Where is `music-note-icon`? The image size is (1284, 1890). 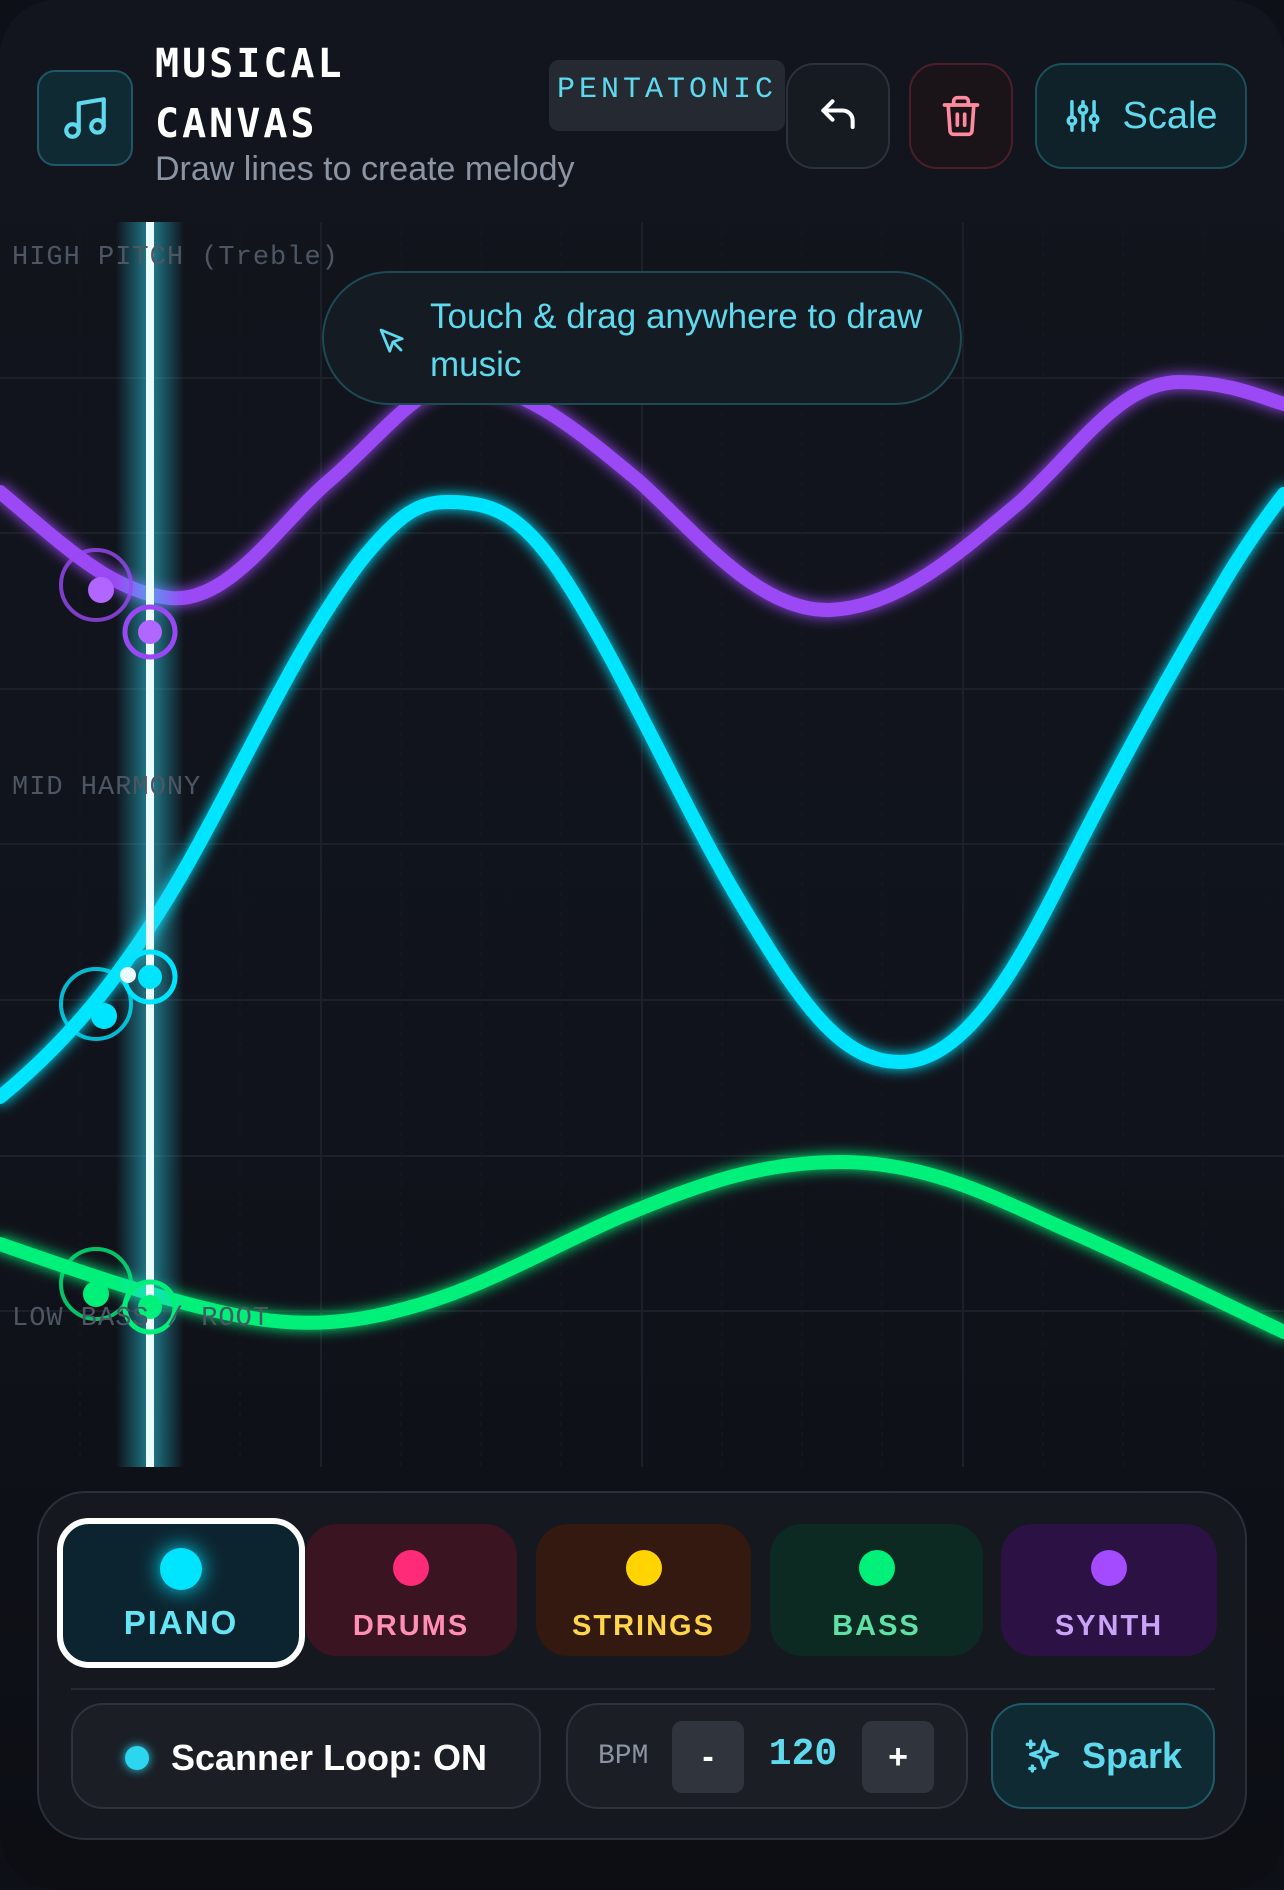
music-note-icon is located at coordinates (85, 118).